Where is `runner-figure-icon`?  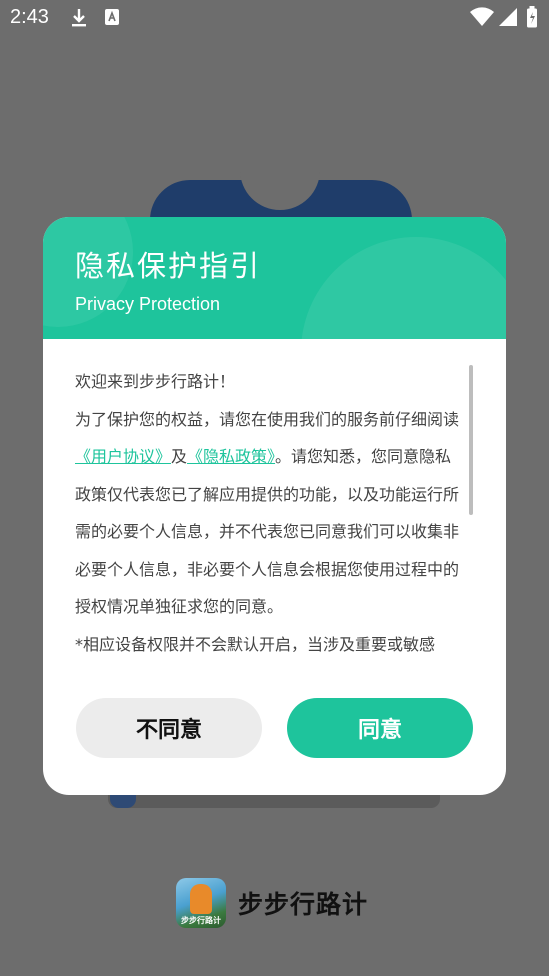 runner-figure-icon is located at coordinates (201, 899).